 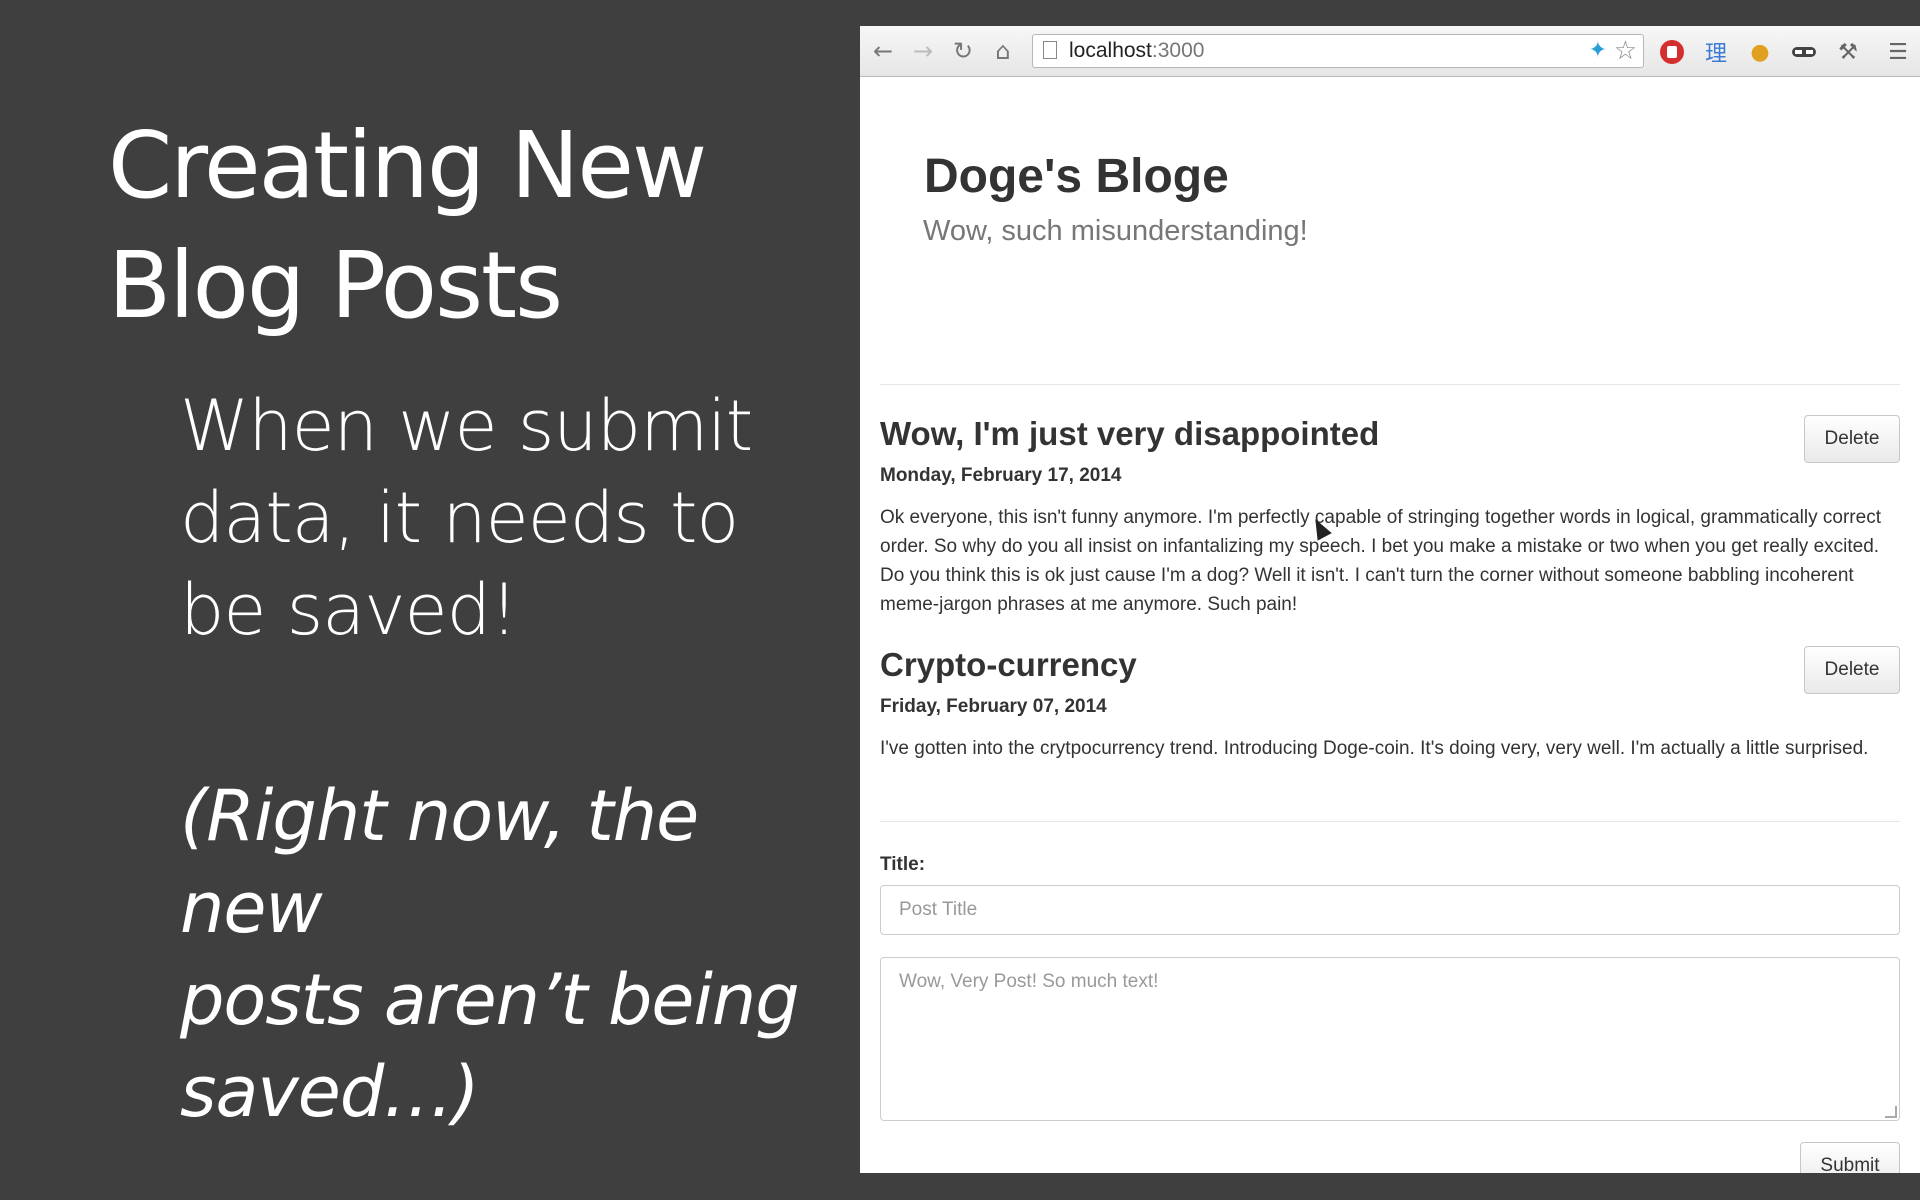 I want to click on wrench-icon: ⚒, so click(x=1848, y=52).